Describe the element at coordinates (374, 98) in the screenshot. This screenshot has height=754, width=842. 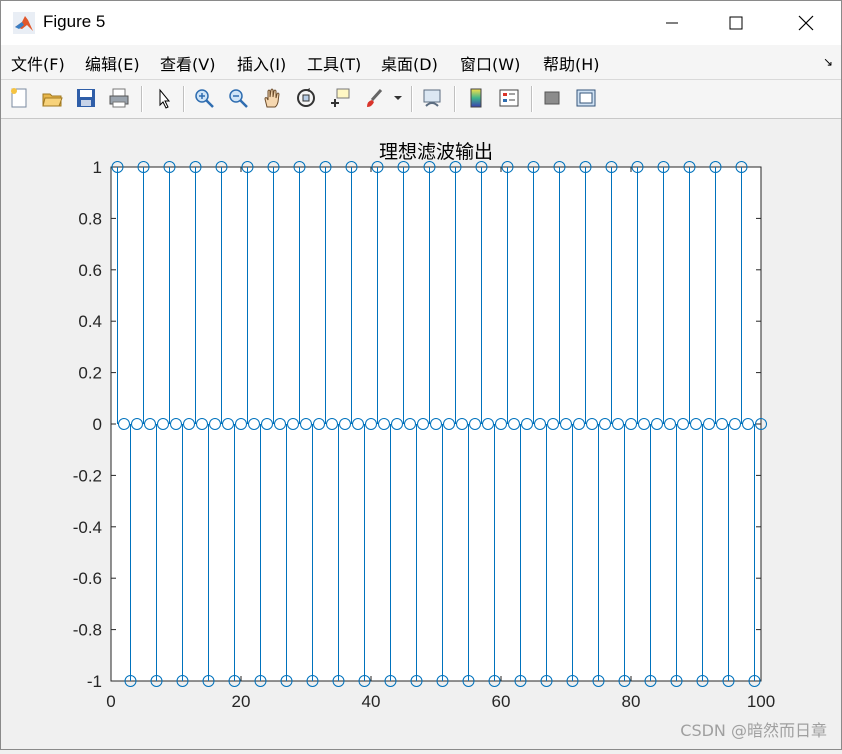
I see `brush-icon` at that location.